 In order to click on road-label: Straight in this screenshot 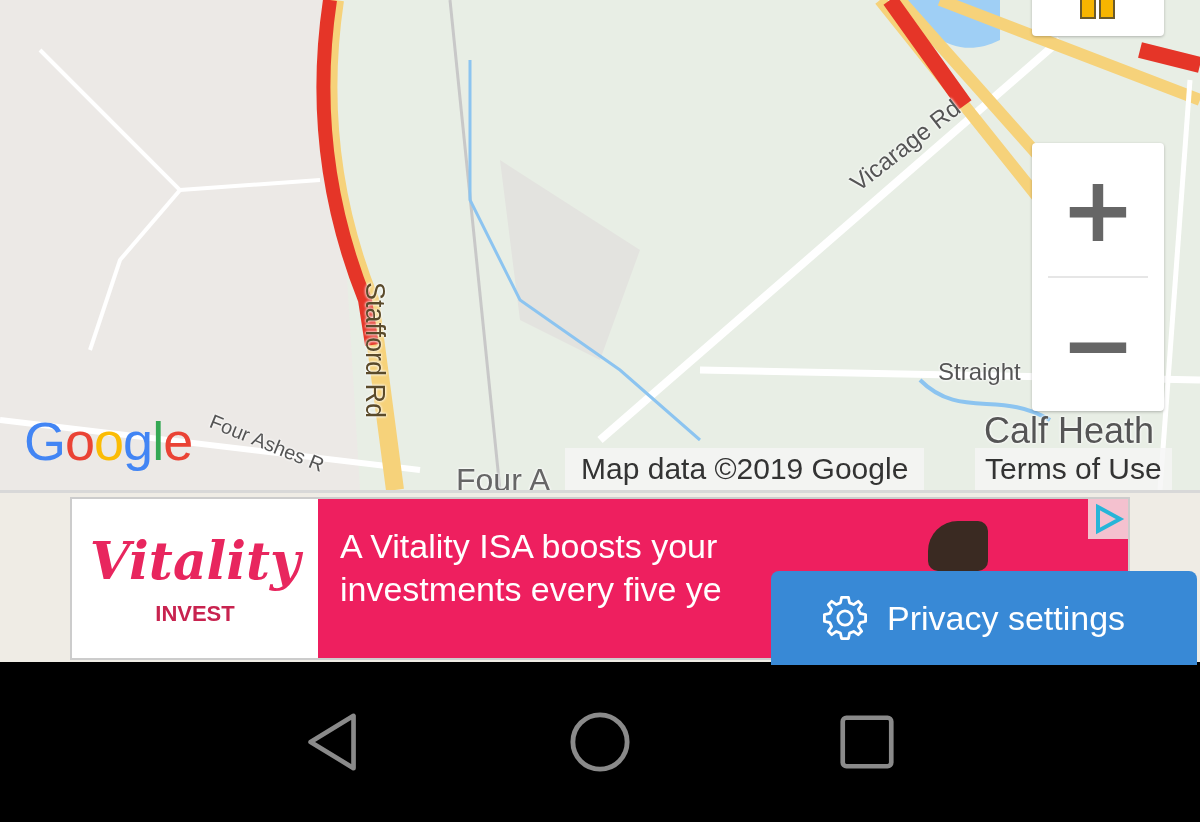, I will do `click(979, 372)`.